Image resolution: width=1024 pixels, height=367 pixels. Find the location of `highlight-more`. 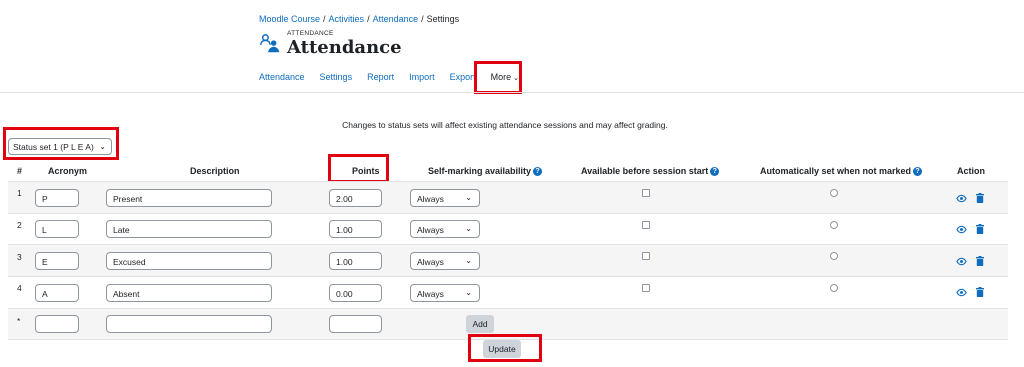

highlight-more is located at coordinates (498, 77).